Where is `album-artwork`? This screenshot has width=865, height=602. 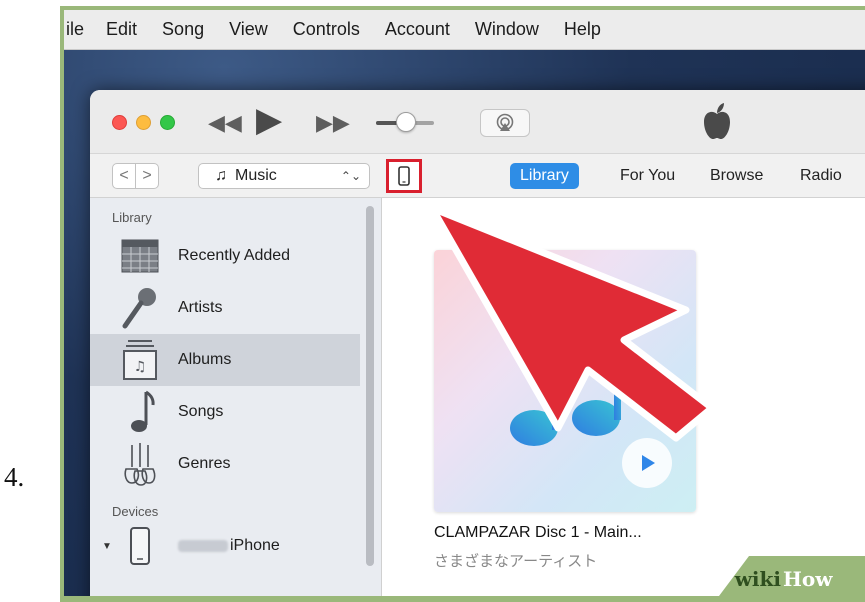
album-artwork is located at coordinates (565, 381).